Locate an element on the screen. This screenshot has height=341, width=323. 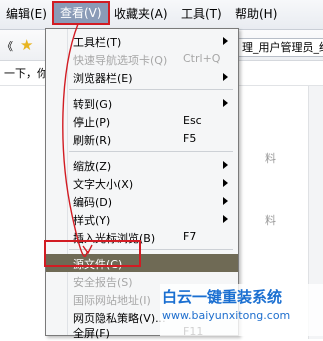
menu-item-style: 样式(Y) is located at coordinates (142, 219).